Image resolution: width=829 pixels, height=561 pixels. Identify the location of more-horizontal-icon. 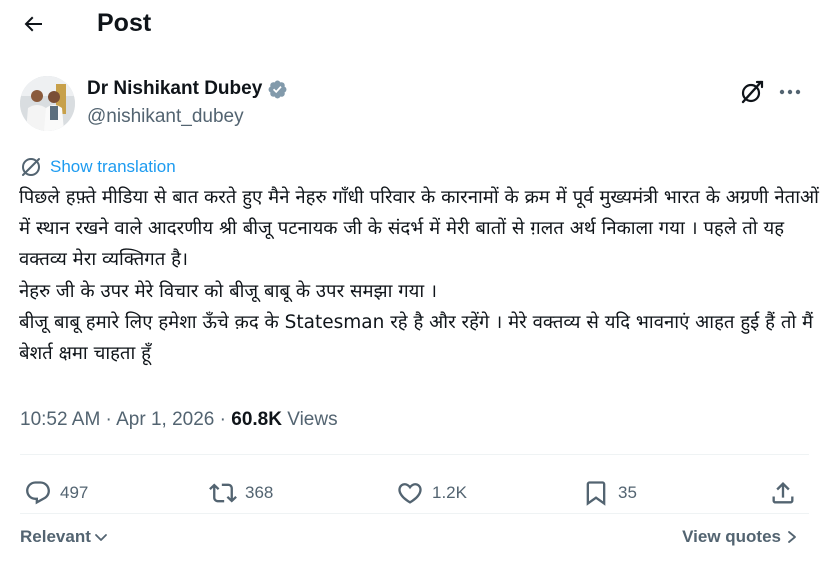
(790, 92).